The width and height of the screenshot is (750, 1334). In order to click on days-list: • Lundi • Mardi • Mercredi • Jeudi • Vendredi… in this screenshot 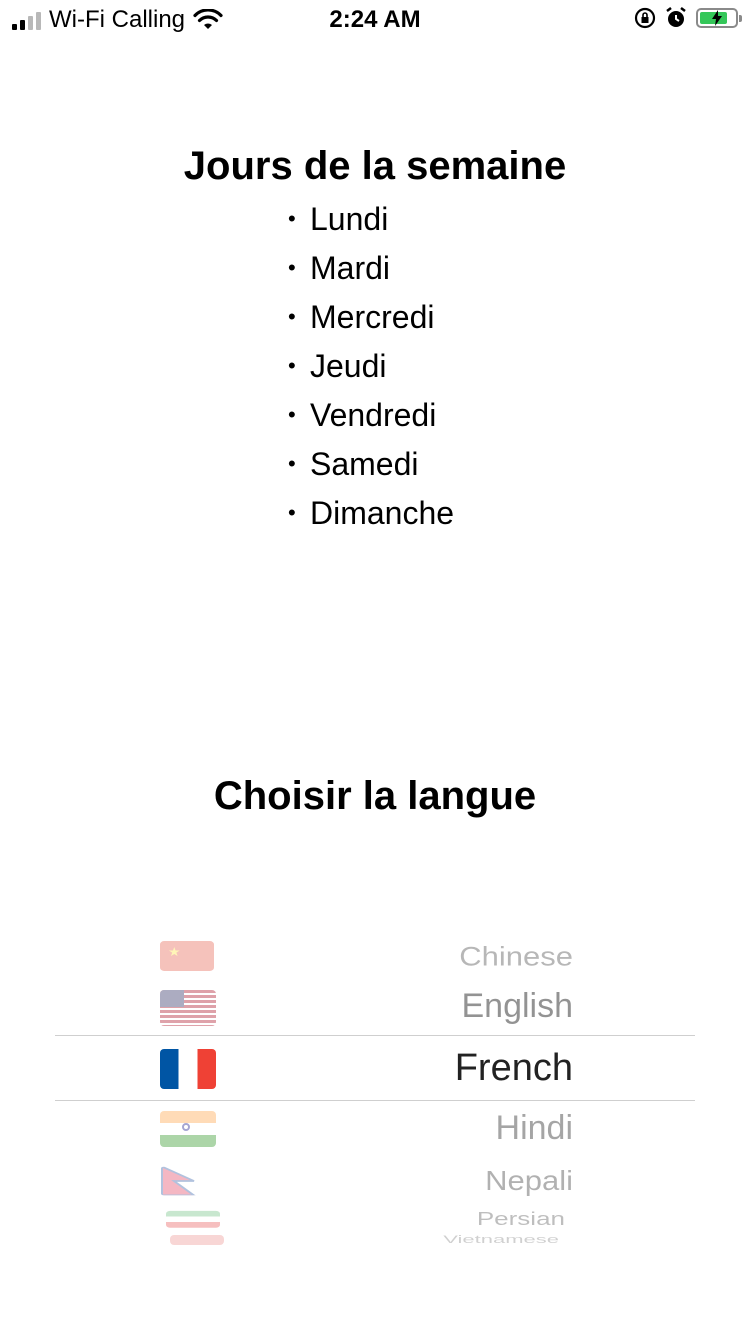, I will do `click(371, 365)`.